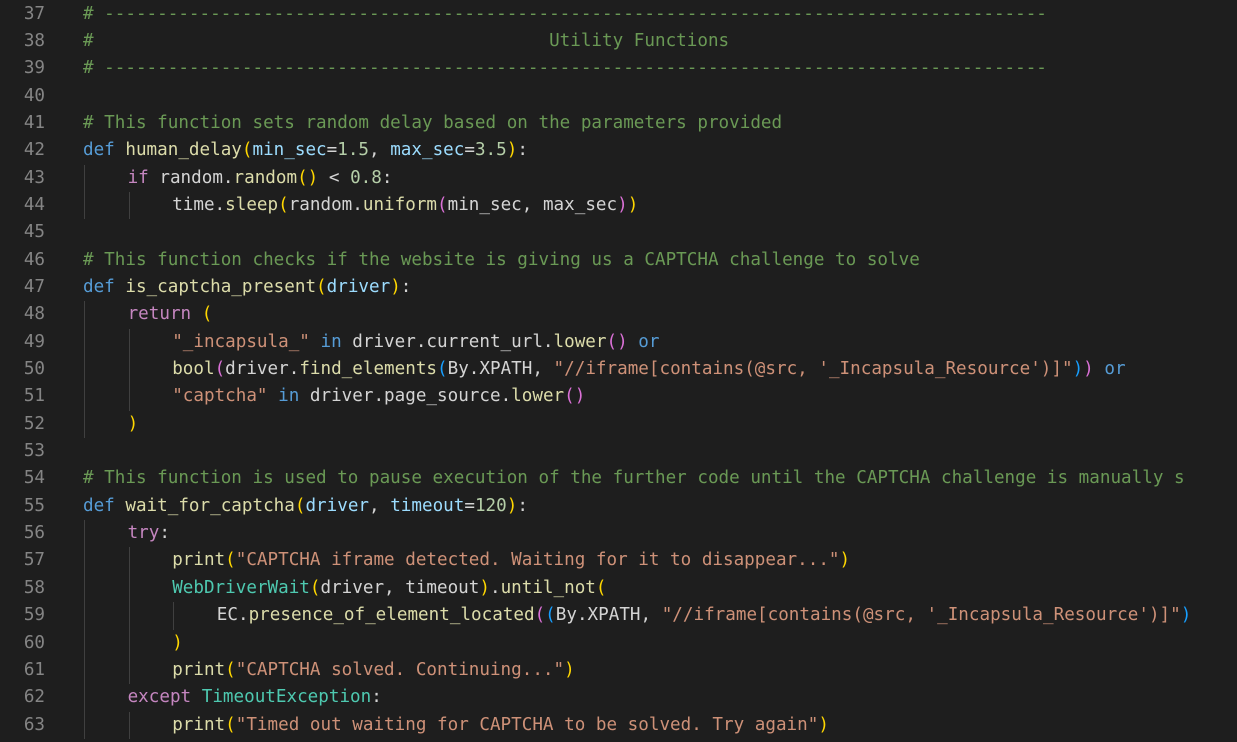 The image size is (1237, 742). I want to click on line-number: 56, so click(34, 533).